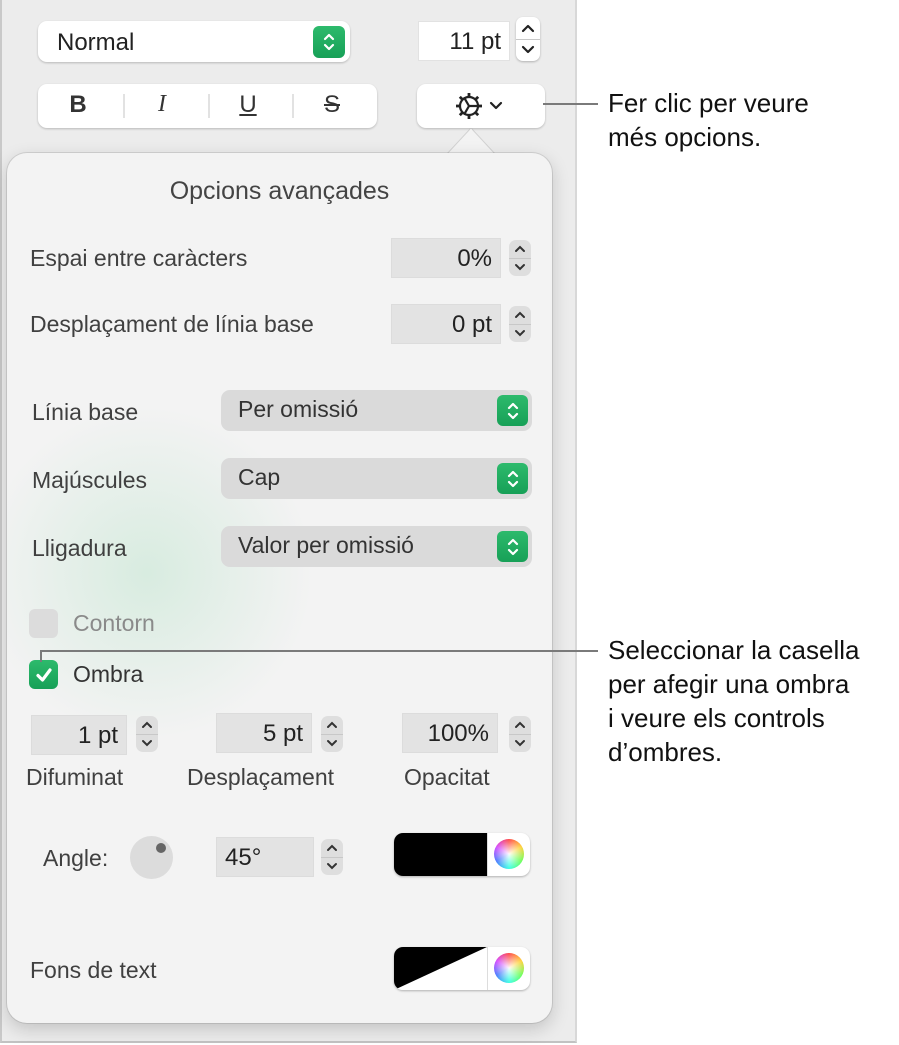 This screenshot has height=1045, width=899. What do you see at coordinates (162, 106) in the screenshot?
I see `italic-button: I` at bounding box center [162, 106].